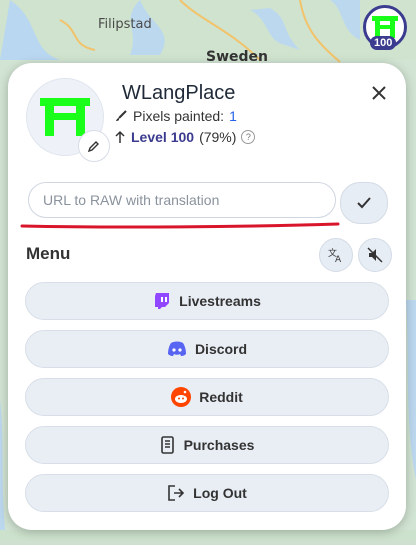  Describe the element at coordinates (168, 445) in the screenshot. I see `receipt-icon` at that location.